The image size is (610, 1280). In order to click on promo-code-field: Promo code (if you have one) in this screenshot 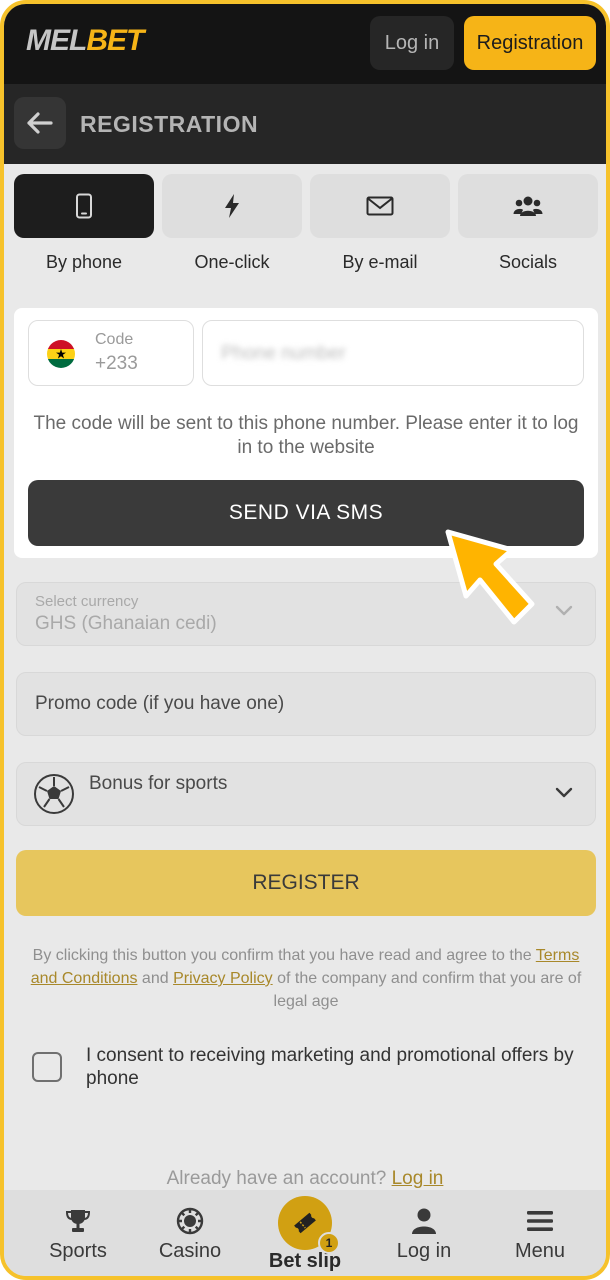, I will do `click(306, 704)`.